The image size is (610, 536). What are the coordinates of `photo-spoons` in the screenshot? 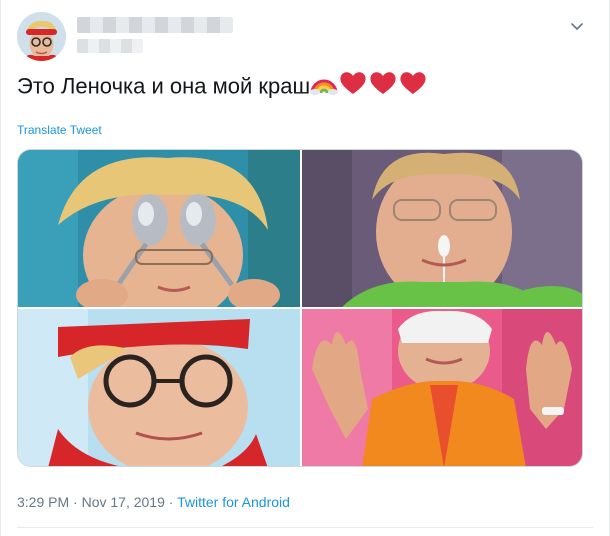 It's located at (159, 228).